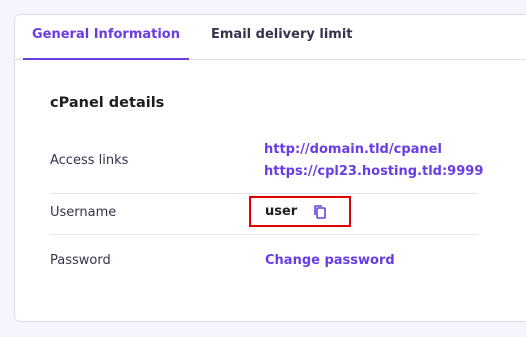  I want to click on tab-email-delivery-limit: Email delivery limit, so click(282, 37).